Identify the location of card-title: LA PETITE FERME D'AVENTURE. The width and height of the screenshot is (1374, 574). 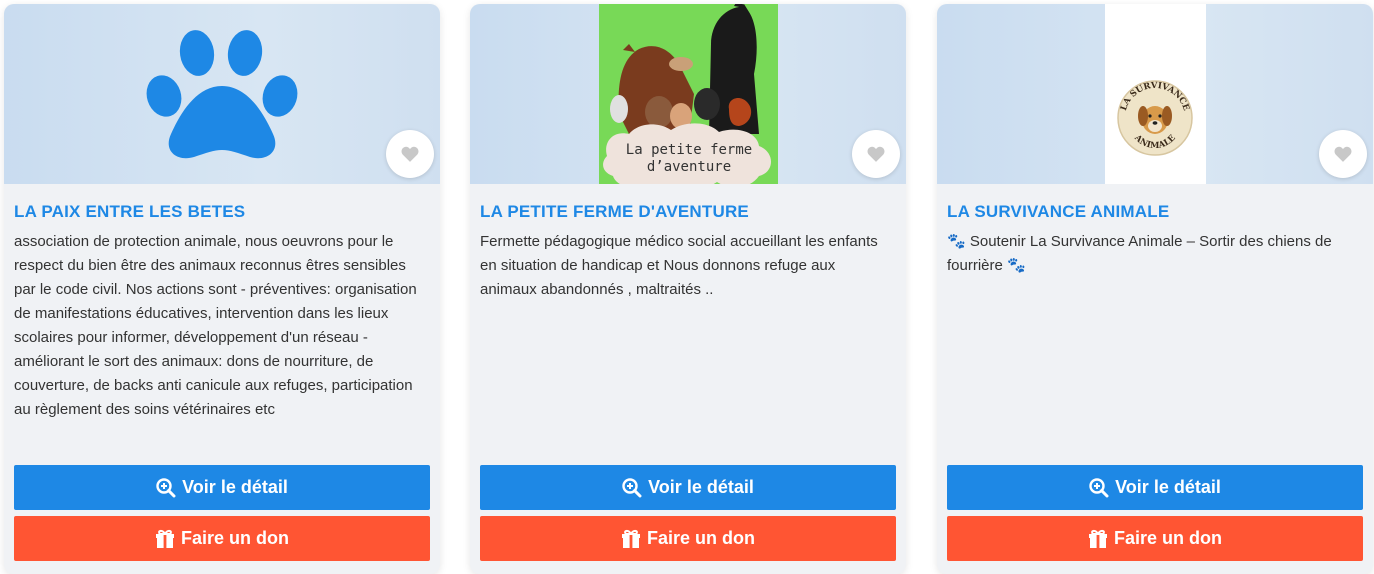
(688, 212).